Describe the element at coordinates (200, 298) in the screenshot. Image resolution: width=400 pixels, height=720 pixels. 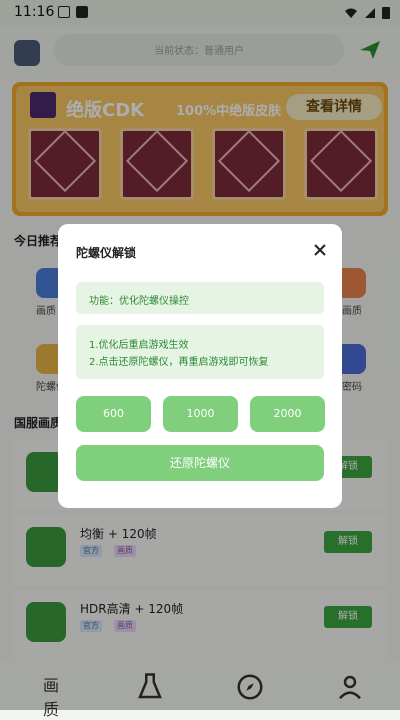
I see `function-info-box: 功能：优化陀螺仪操控` at that location.